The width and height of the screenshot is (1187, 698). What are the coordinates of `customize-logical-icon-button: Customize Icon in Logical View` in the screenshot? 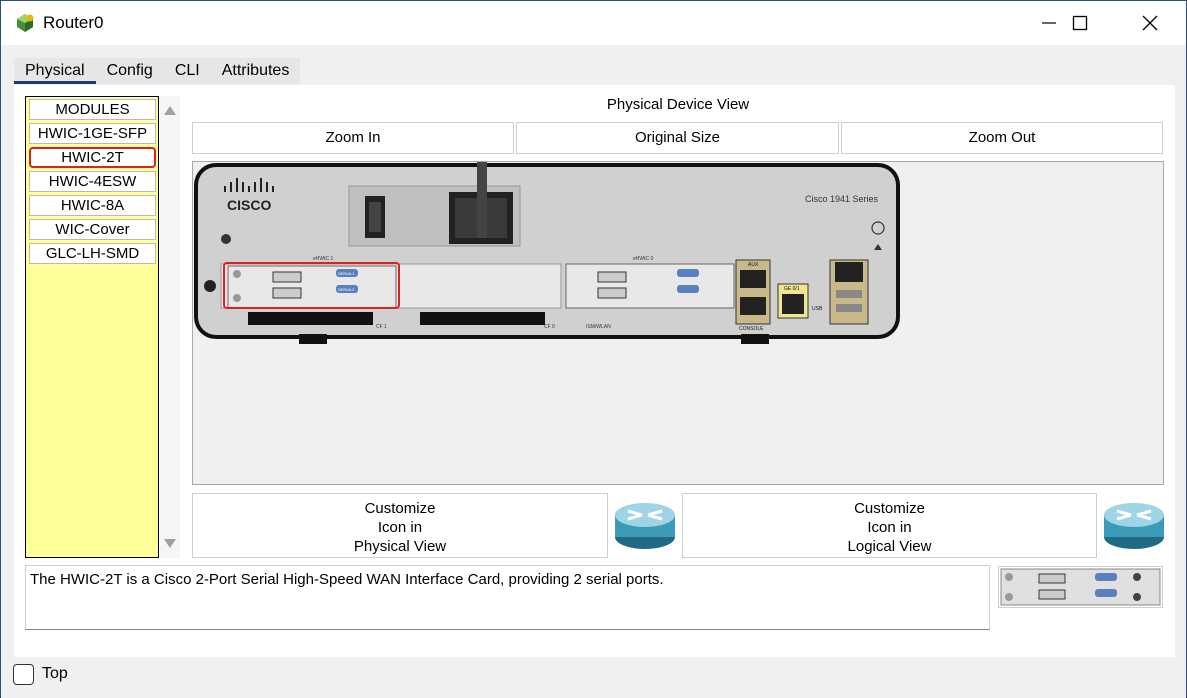 It's located at (889, 525).